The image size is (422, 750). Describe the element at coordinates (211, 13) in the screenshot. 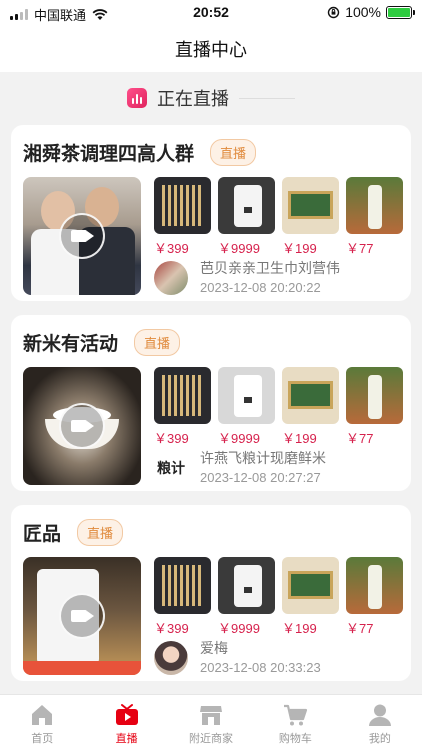

I see `status-bar: 中国联通 20:52 100%` at that location.